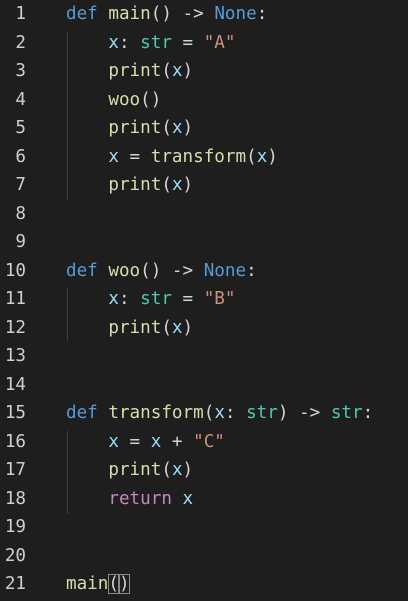 The image size is (408, 601). I want to click on code-token: "B", so click(219, 299).